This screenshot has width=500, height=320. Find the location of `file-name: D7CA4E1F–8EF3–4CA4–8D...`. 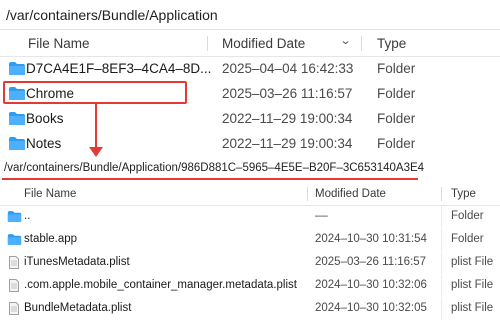

file-name: D7CA4E1F–8EF3–4CA4–8D... is located at coordinates (119, 68).